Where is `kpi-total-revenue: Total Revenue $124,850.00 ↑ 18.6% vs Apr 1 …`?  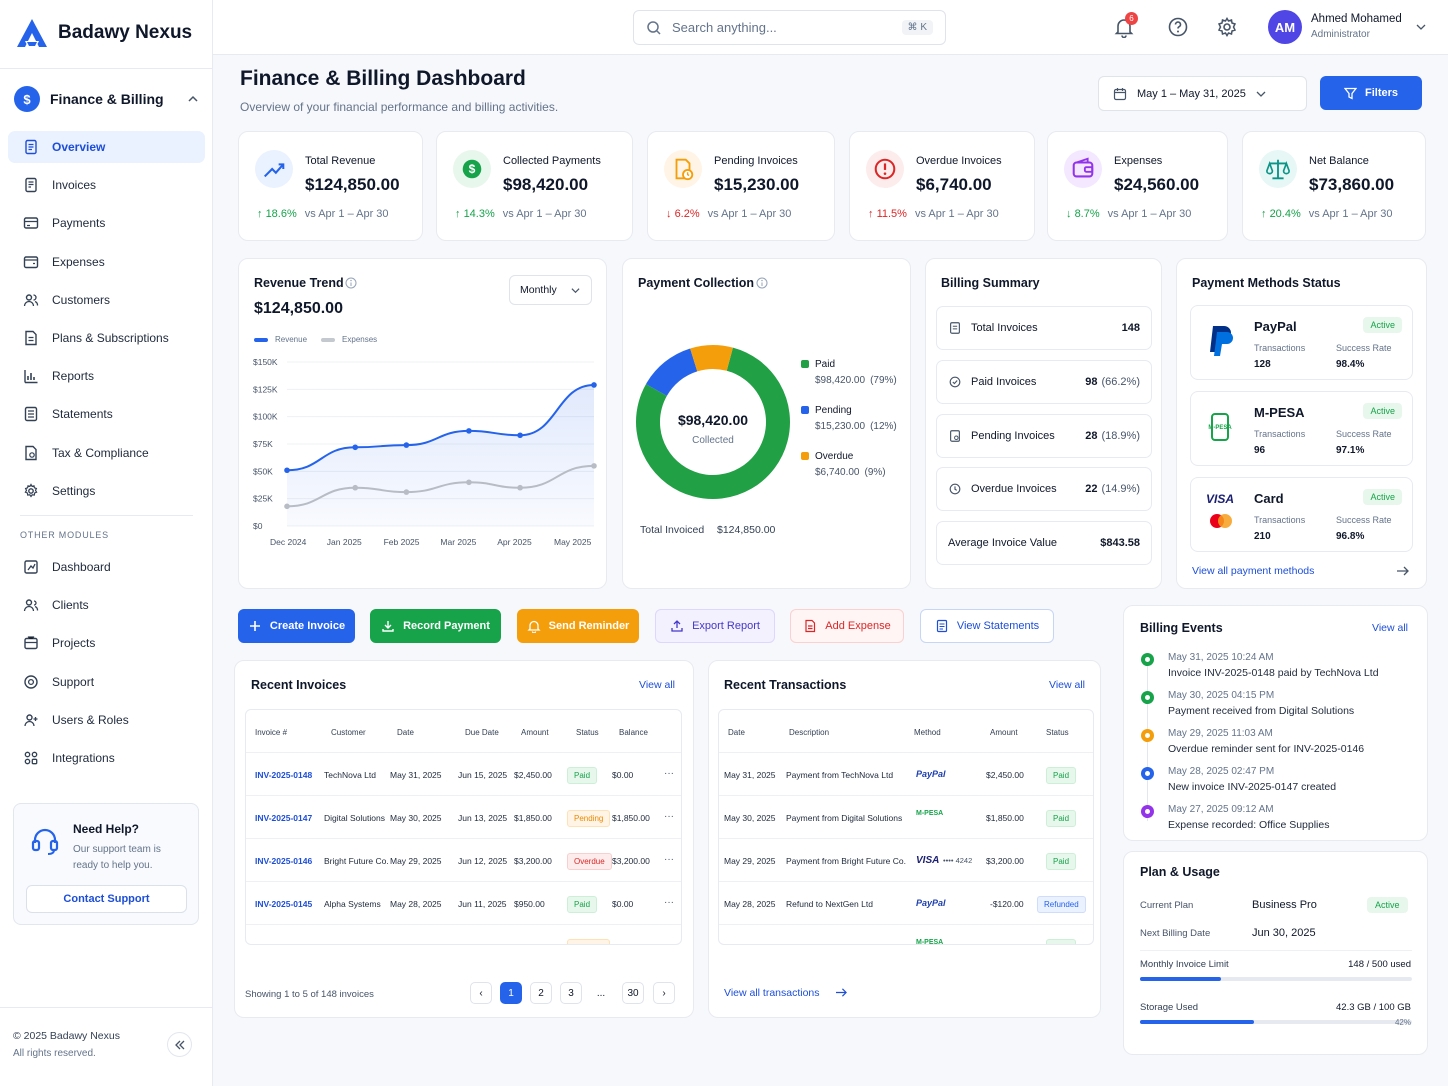
kpi-total-revenue: Total Revenue $124,850.00 ↑ 18.6% vs Apr 1 … is located at coordinates (330, 186).